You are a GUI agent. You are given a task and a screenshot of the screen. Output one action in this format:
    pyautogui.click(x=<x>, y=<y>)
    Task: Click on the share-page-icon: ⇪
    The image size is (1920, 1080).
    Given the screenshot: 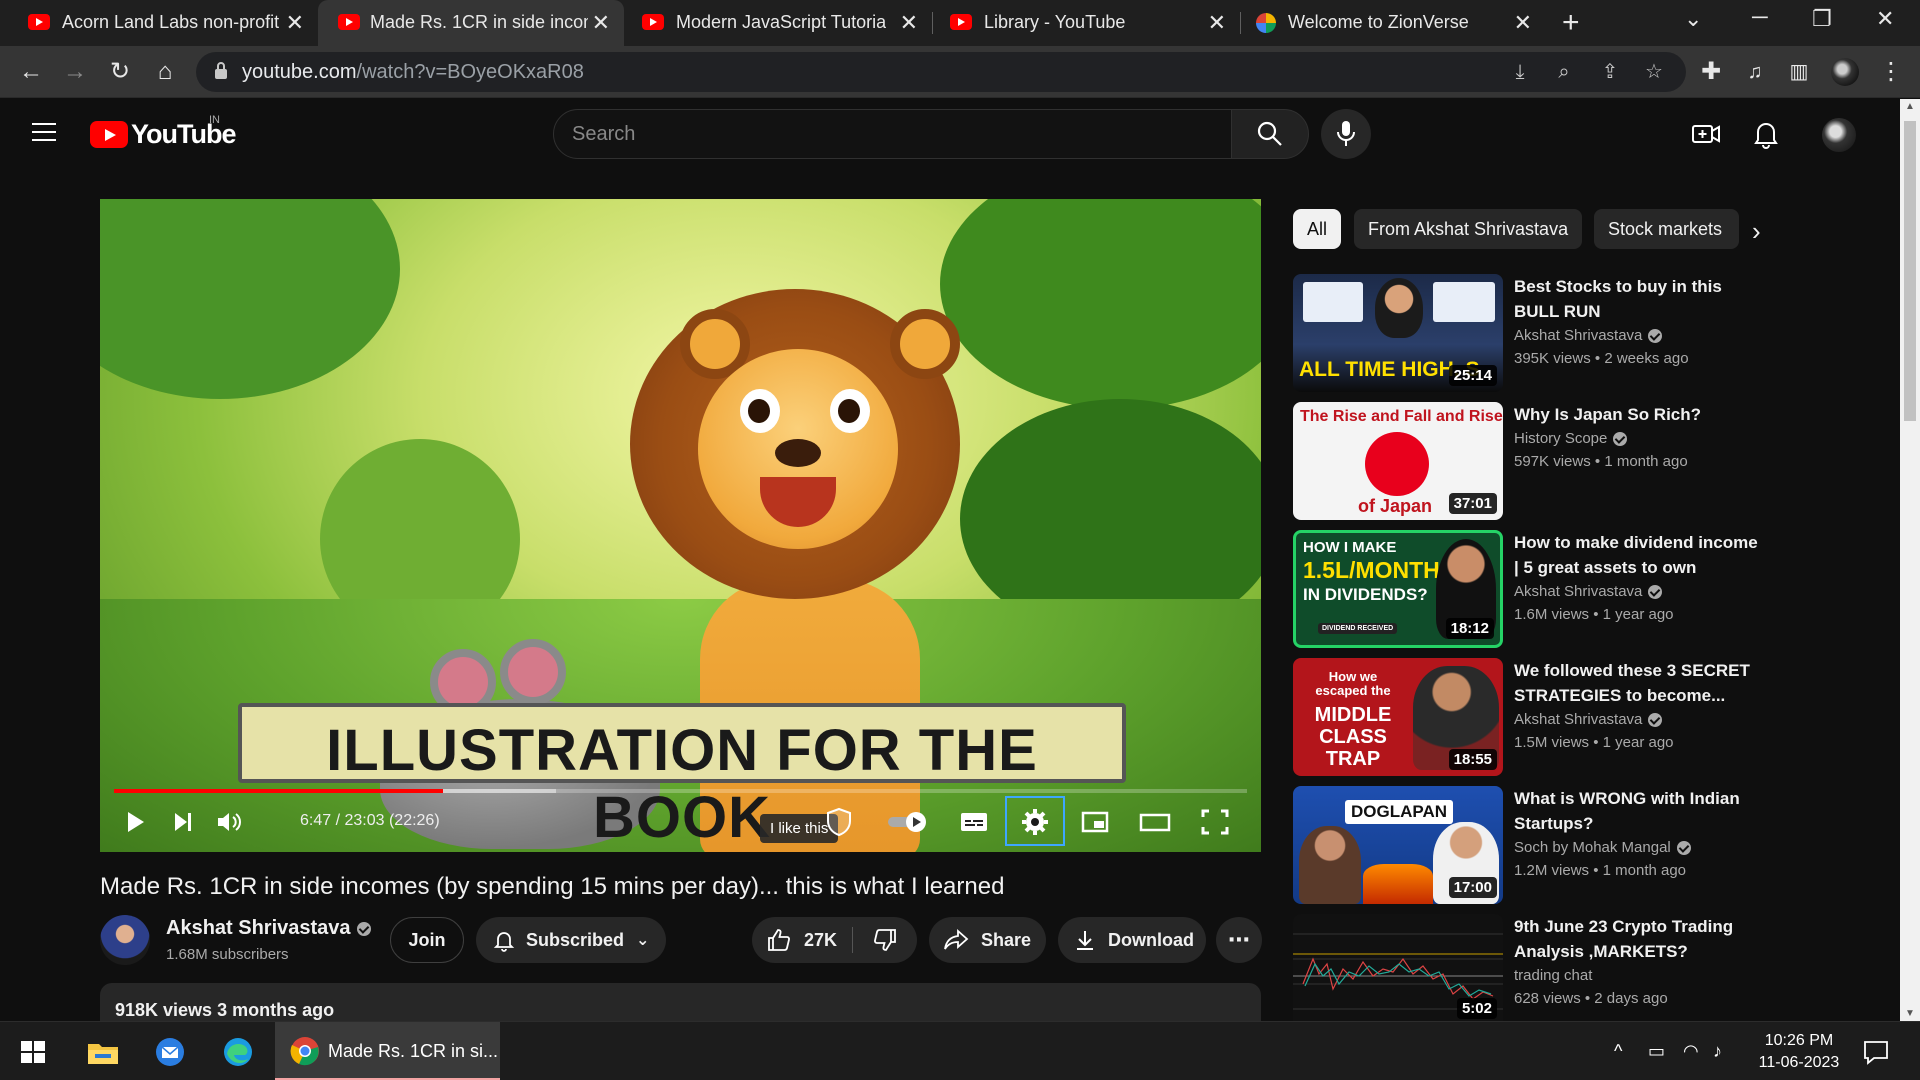 What is the action you would take?
    pyautogui.click(x=1610, y=72)
    